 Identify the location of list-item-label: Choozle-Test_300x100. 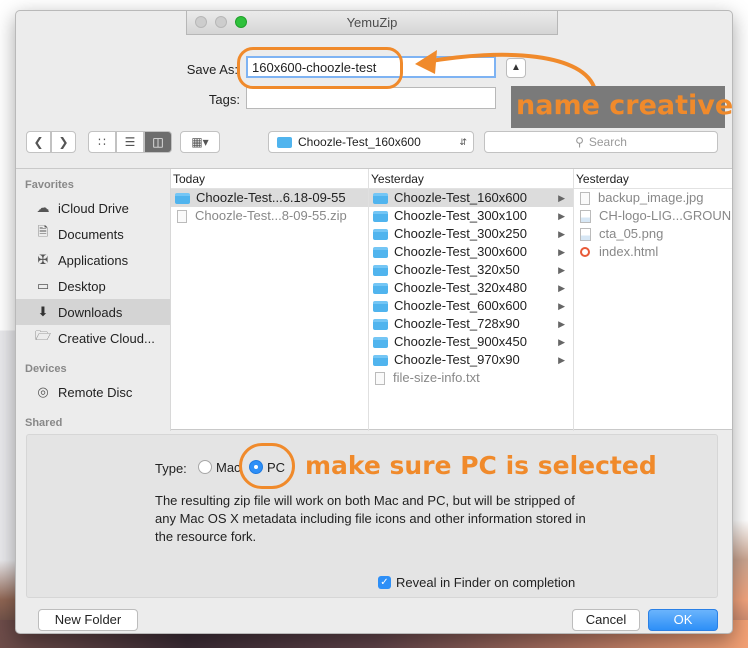
(460, 215).